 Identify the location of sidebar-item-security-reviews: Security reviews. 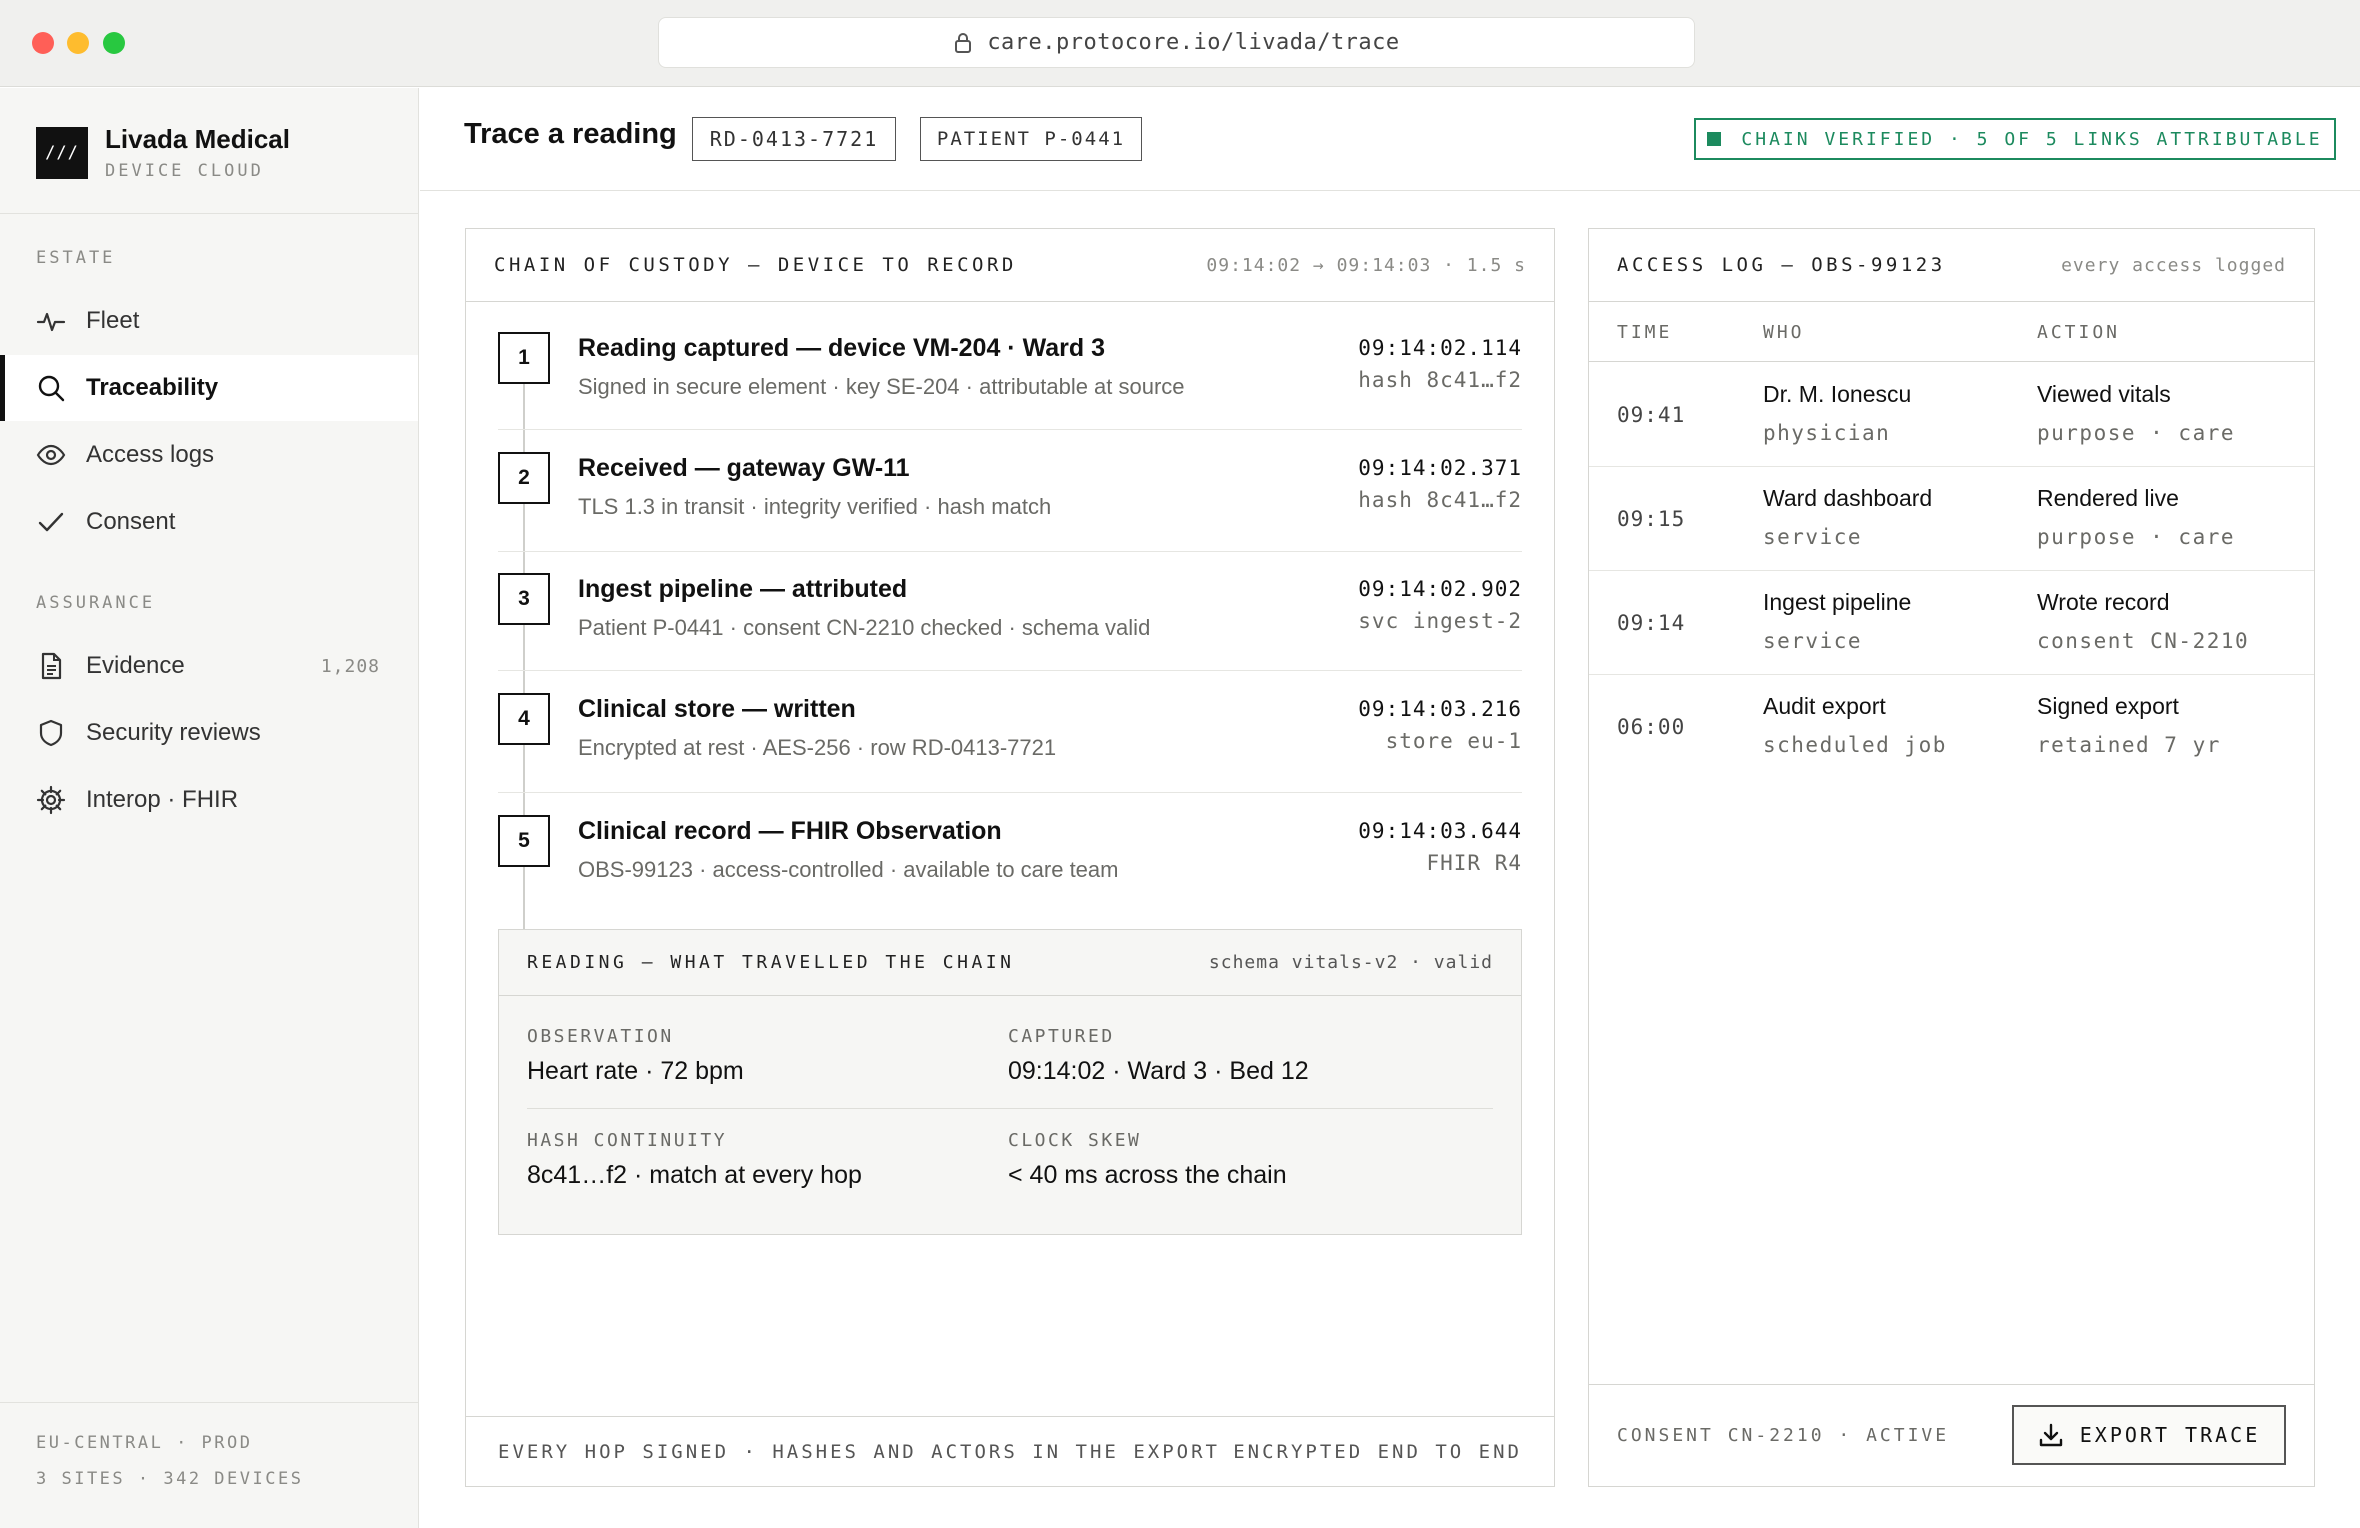
(209, 733).